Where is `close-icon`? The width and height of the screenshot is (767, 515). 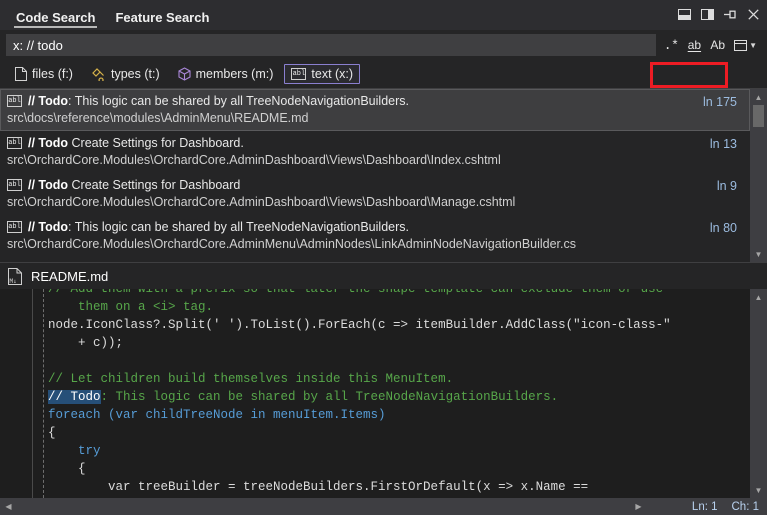
close-icon is located at coordinates (753, 14).